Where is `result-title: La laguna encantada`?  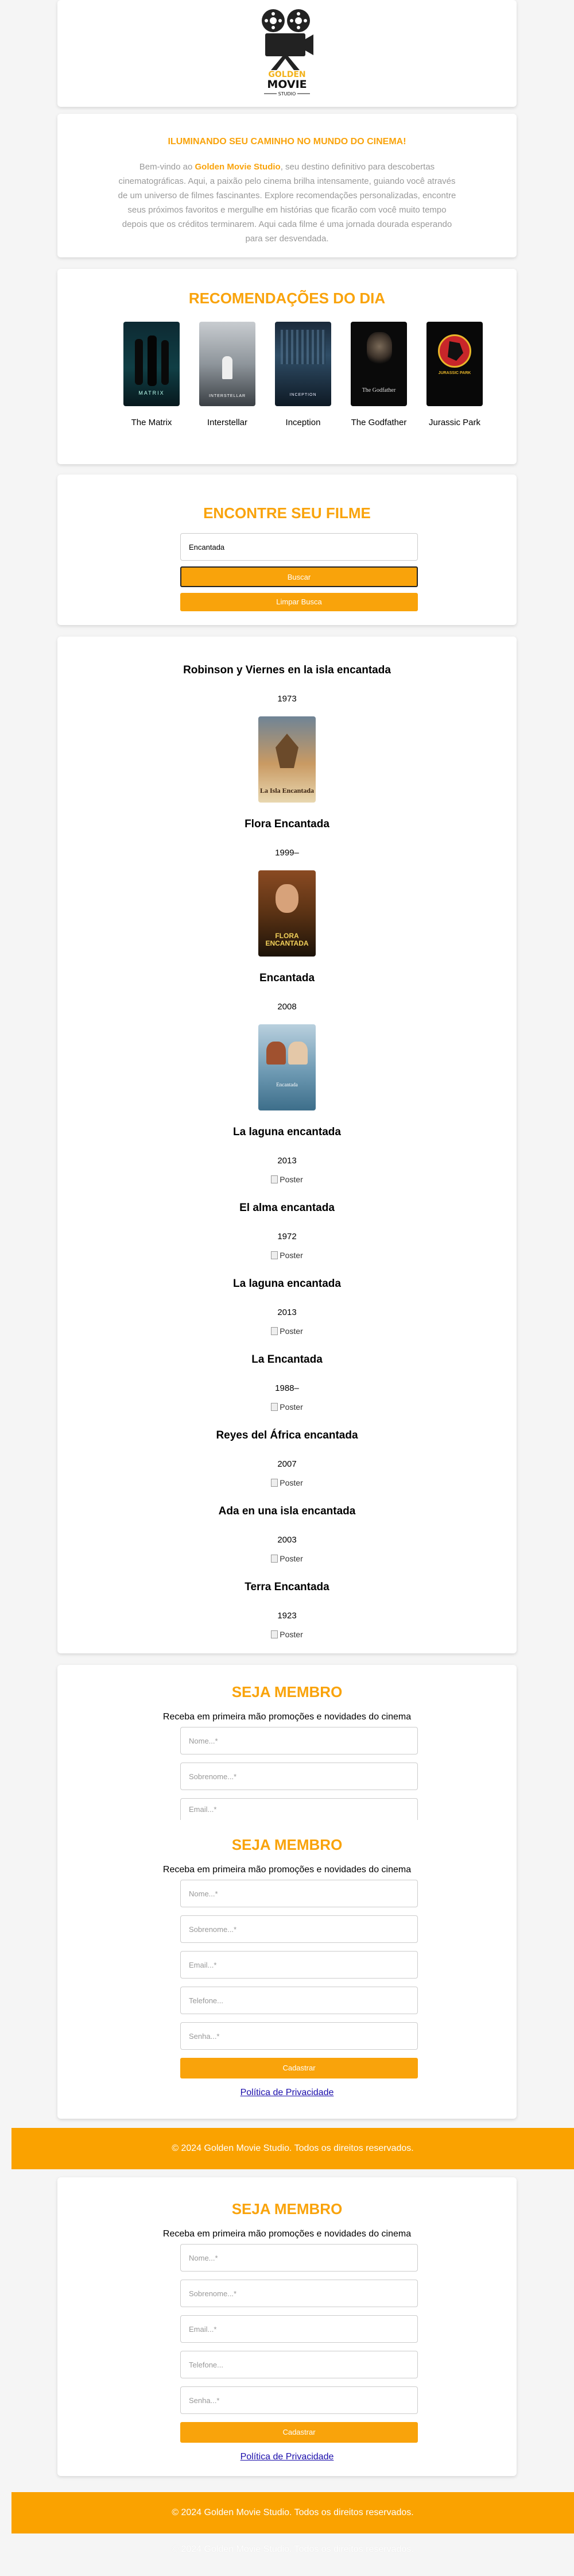 result-title: La laguna encantada is located at coordinates (287, 1132).